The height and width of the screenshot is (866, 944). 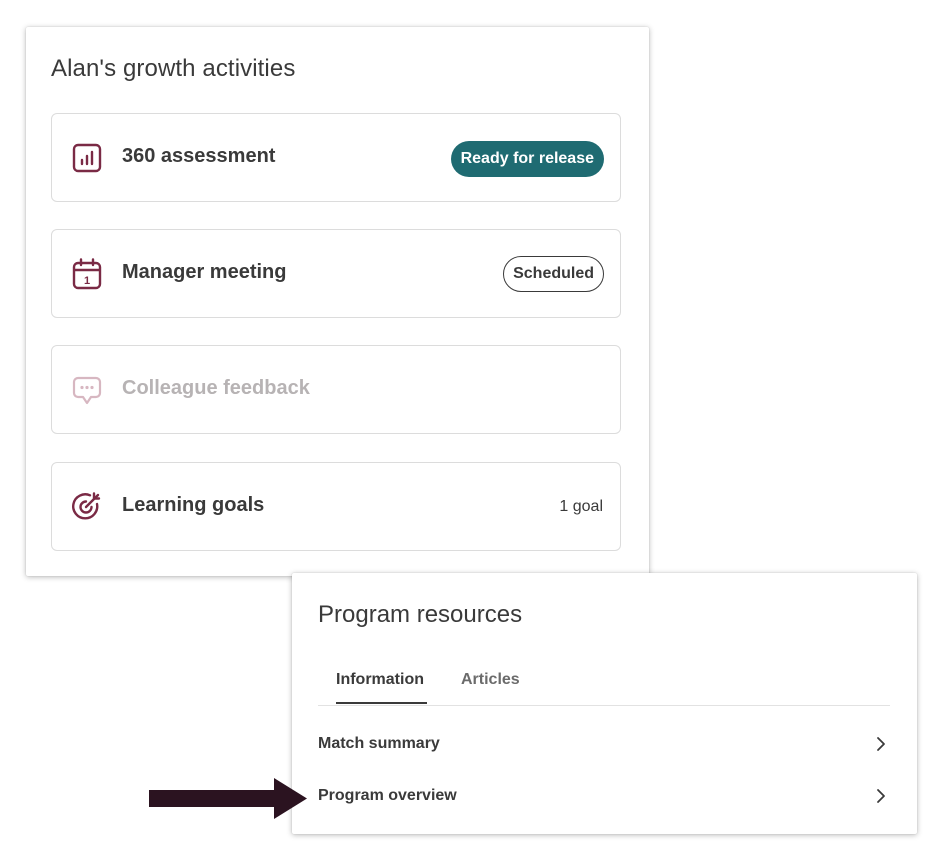 I want to click on resource-item-program-overview: Program overview, so click(x=604, y=797).